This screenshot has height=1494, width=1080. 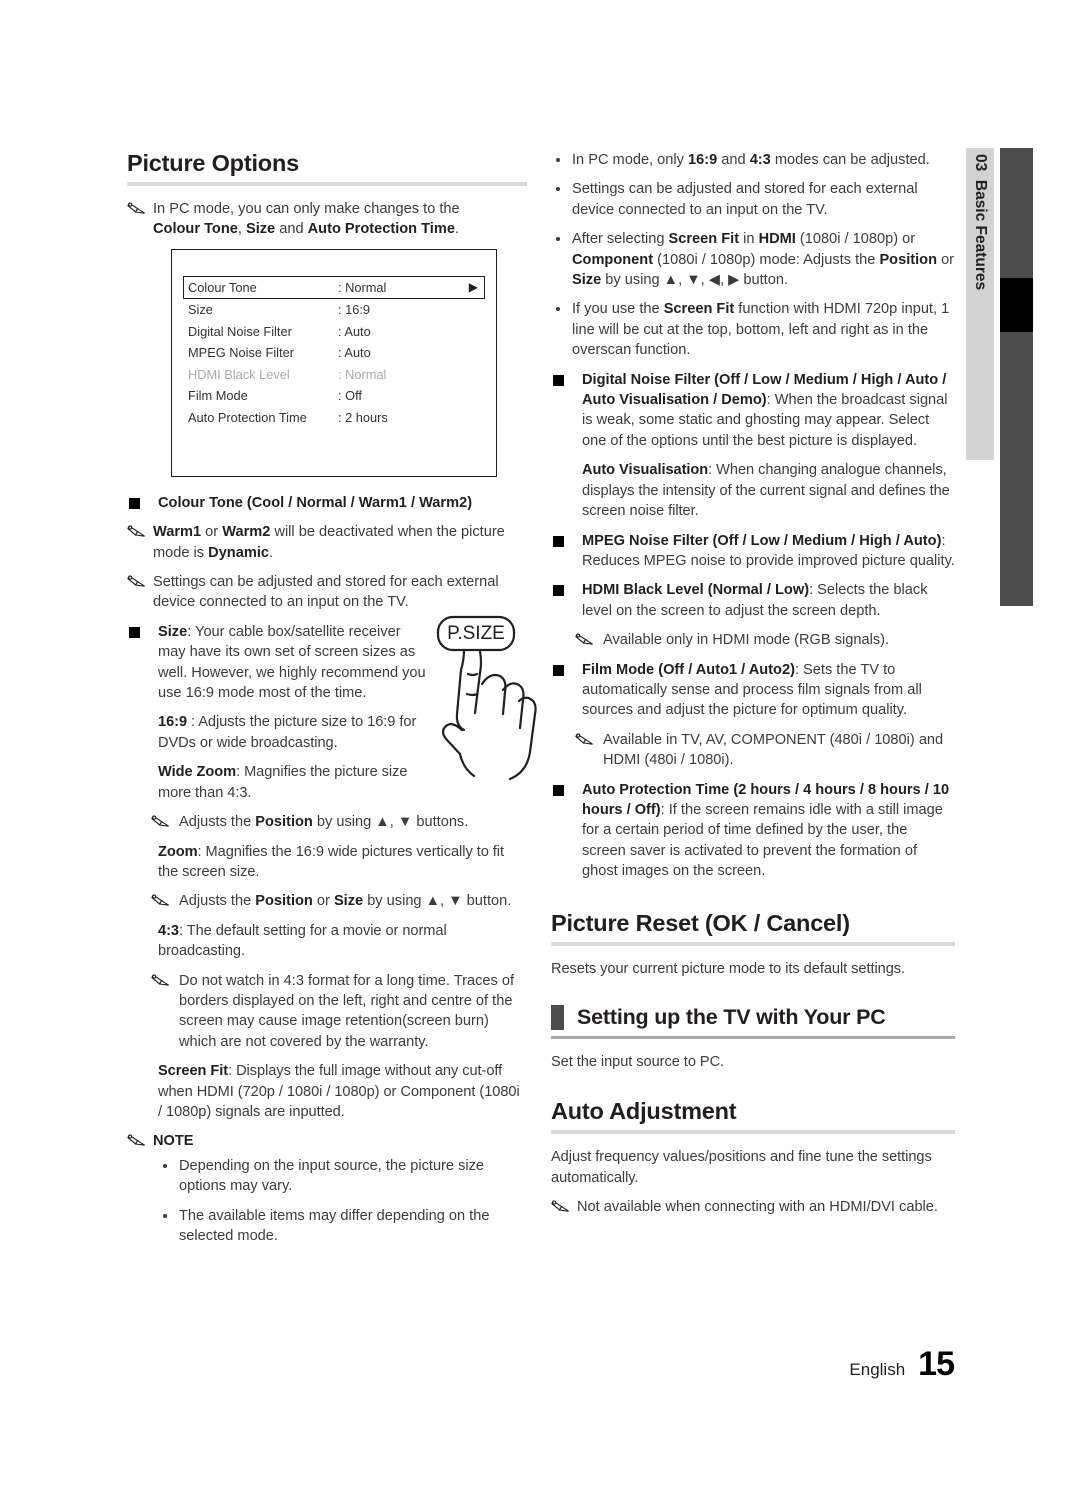 I want to click on bullet-text: (1080i / 1080p) mode: Adjusts the, so click(x=766, y=259).